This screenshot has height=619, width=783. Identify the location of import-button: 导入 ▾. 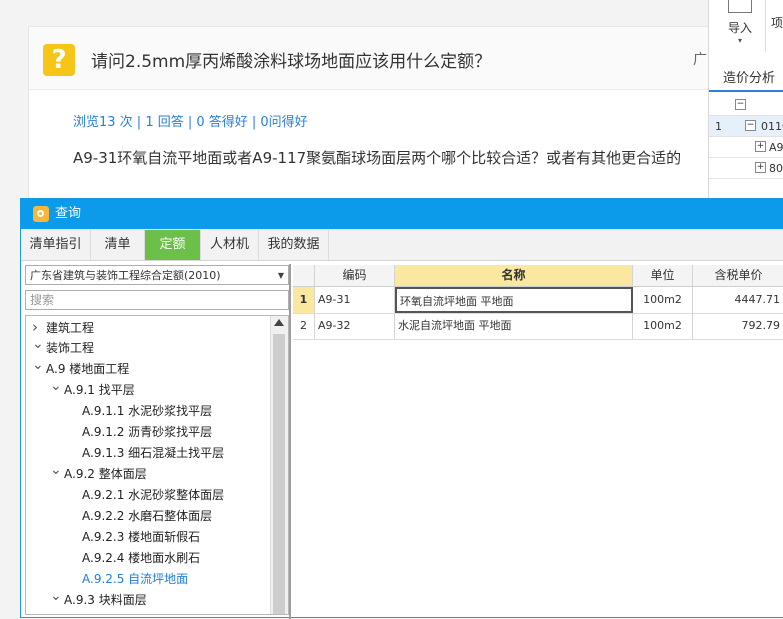
(740, 22).